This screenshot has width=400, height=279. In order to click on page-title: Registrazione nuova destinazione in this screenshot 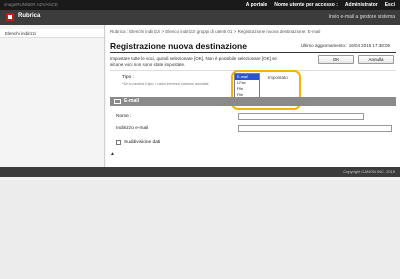, I will do `click(178, 46)`.